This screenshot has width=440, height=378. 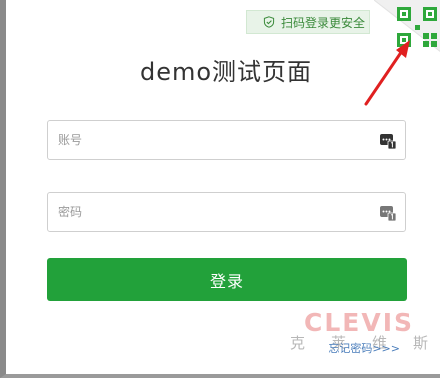 I want to click on forgot-password-link: 忘记密码>>>, so click(x=364, y=348).